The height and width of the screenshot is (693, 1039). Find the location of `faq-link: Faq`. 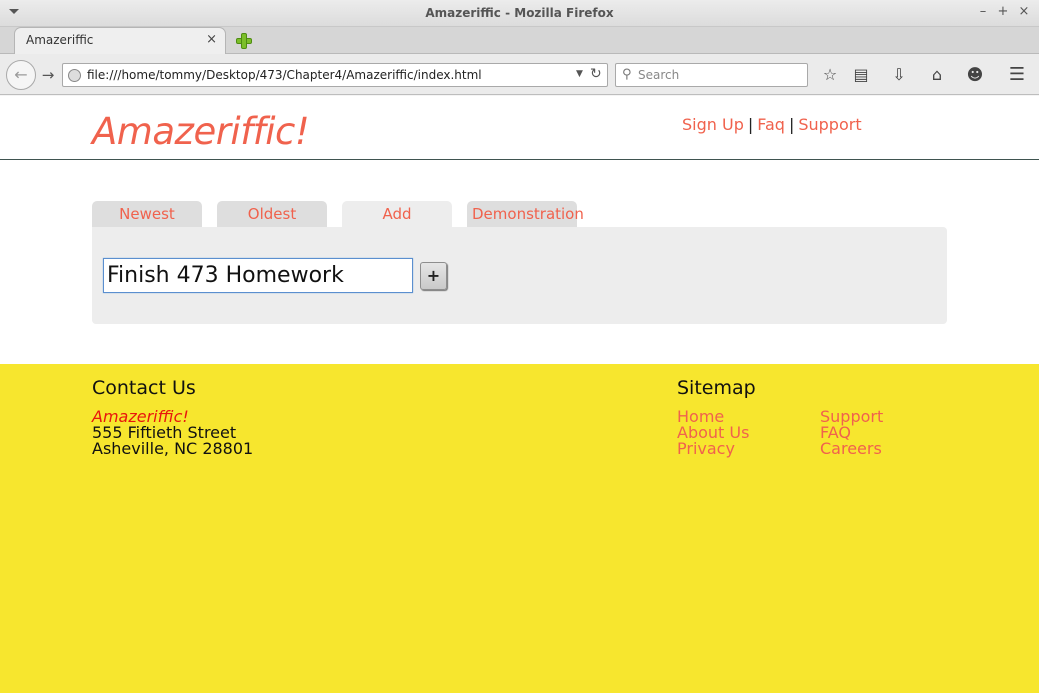

faq-link: Faq is located at coordinates (771, 124).